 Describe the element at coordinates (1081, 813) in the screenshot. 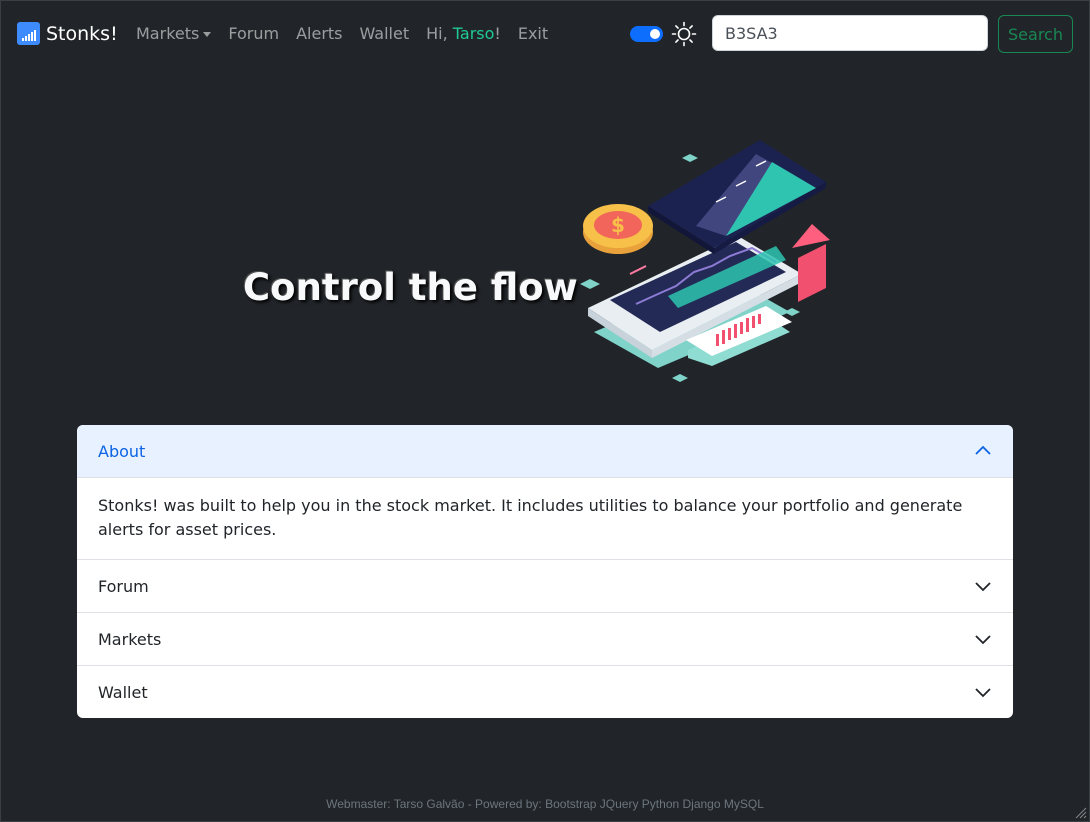

I see `resize-grip-icon` at that location.